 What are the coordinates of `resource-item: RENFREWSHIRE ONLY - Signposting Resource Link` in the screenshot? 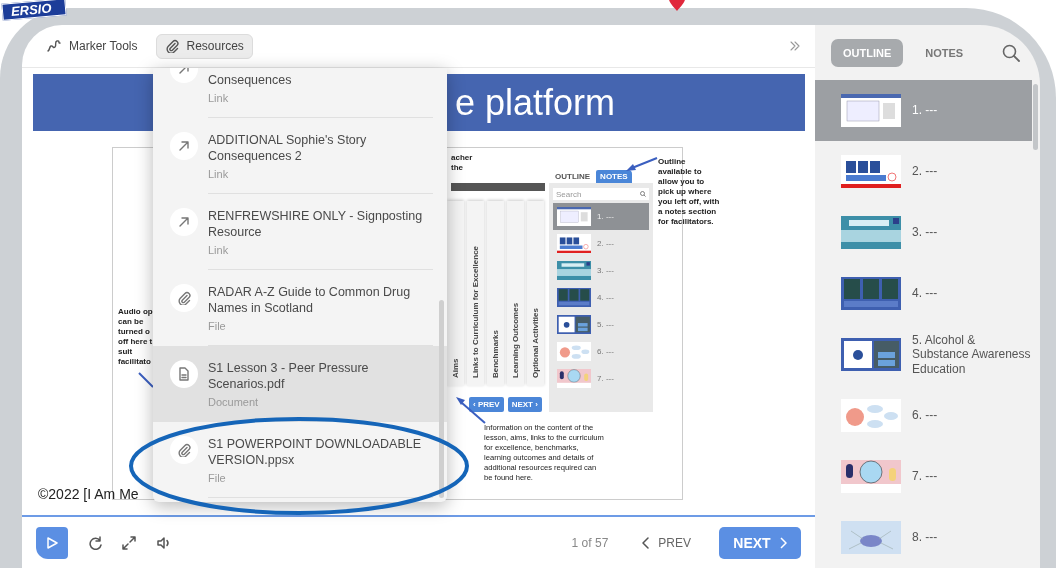 It's located at (300, 232).